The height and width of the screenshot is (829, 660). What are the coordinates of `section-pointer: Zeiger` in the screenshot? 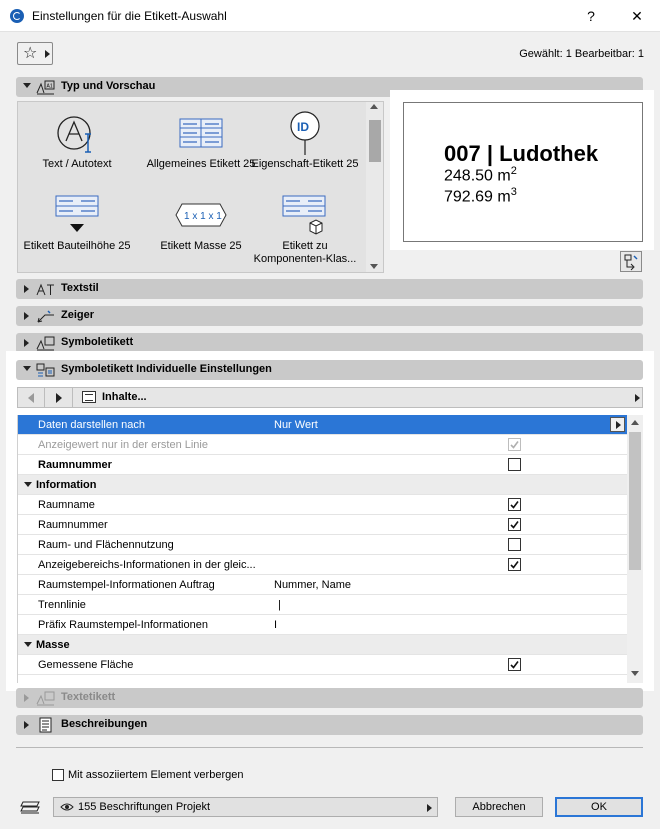 It's located at (329, 316).